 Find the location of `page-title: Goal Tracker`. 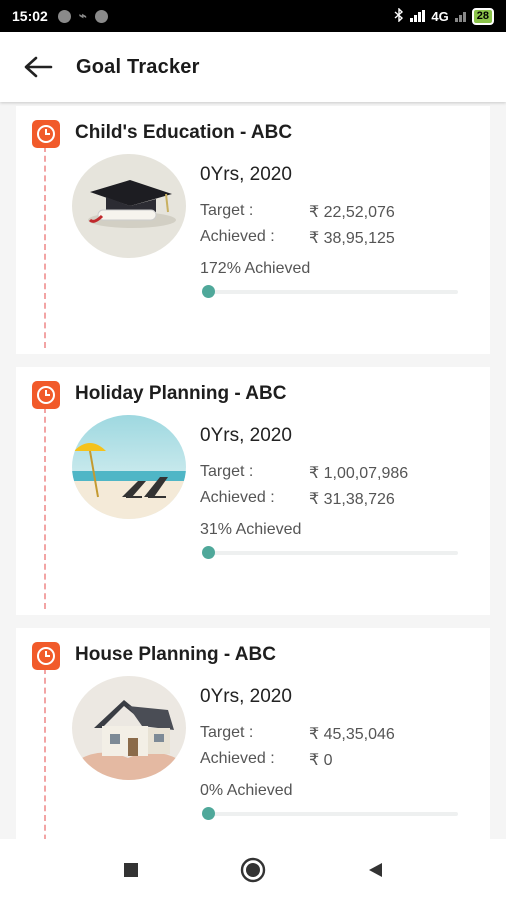

page-title: Goal Tracker is located at coordinates (138, 66).